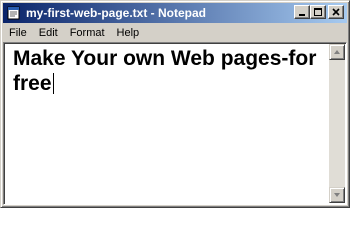 Image resolution: width=350 pixels, height=240 pixels. I want to click on scroll-down-button, so click(337, 195).